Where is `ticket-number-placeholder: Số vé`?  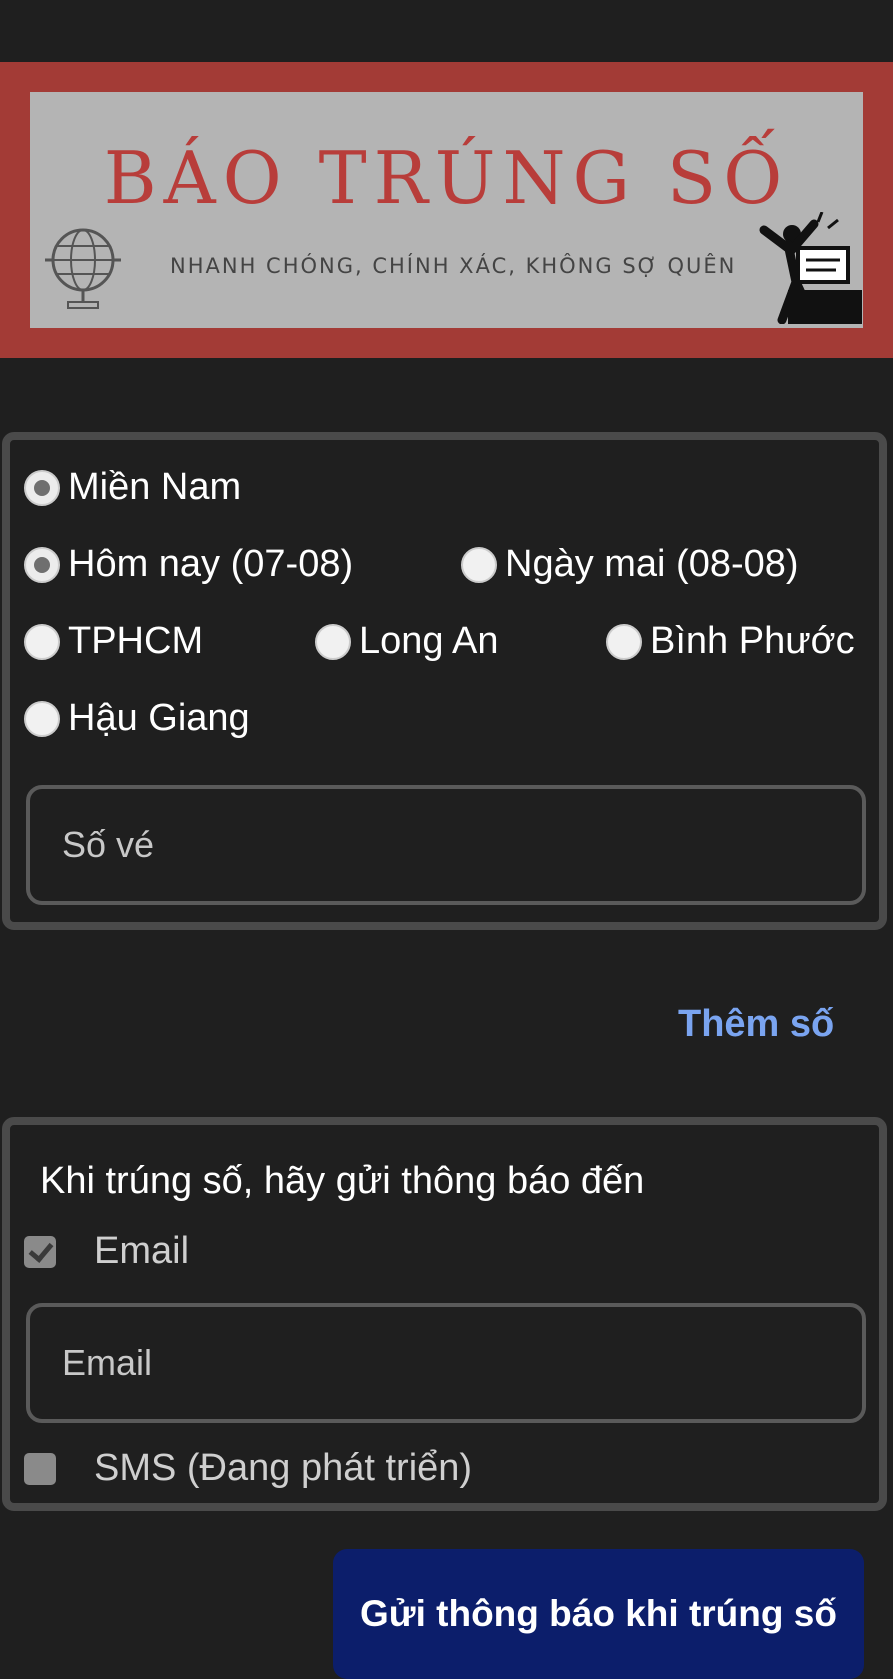 ticket-number-placeholder: Số vé is located at coordinates (108, 844).